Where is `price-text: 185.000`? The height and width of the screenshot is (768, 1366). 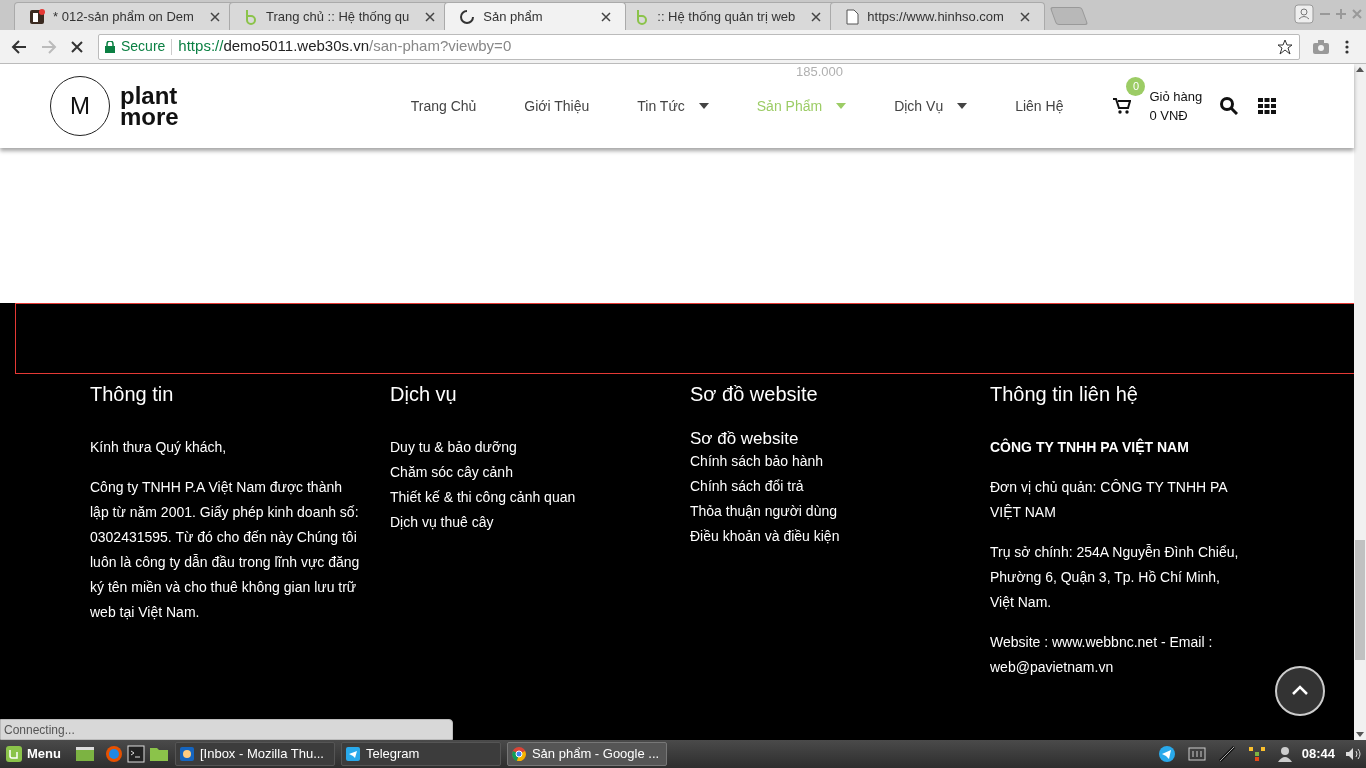 price-text: 185.000 is located at coordinates (819, 72).